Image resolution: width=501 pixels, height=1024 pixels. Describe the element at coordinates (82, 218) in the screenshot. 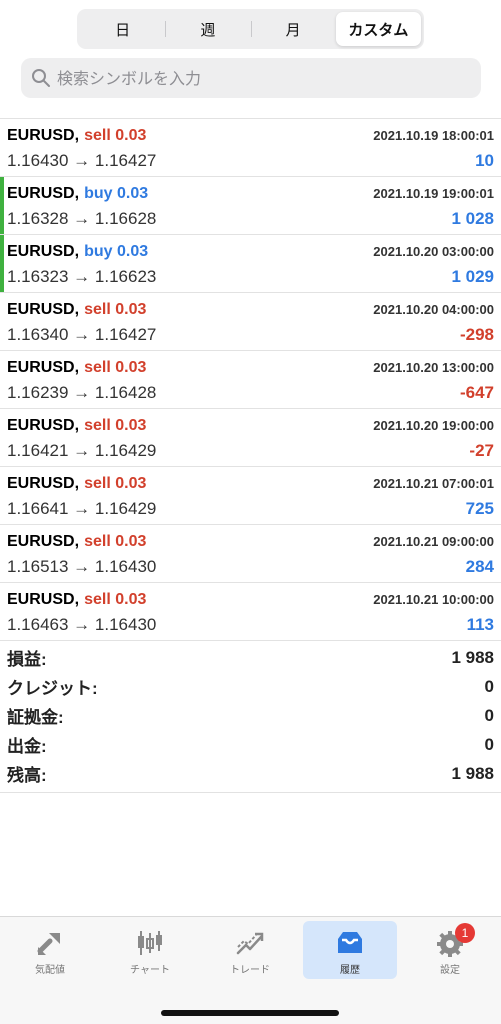

I see `trade-prices: 1.16328 → 1.16628` at that location.